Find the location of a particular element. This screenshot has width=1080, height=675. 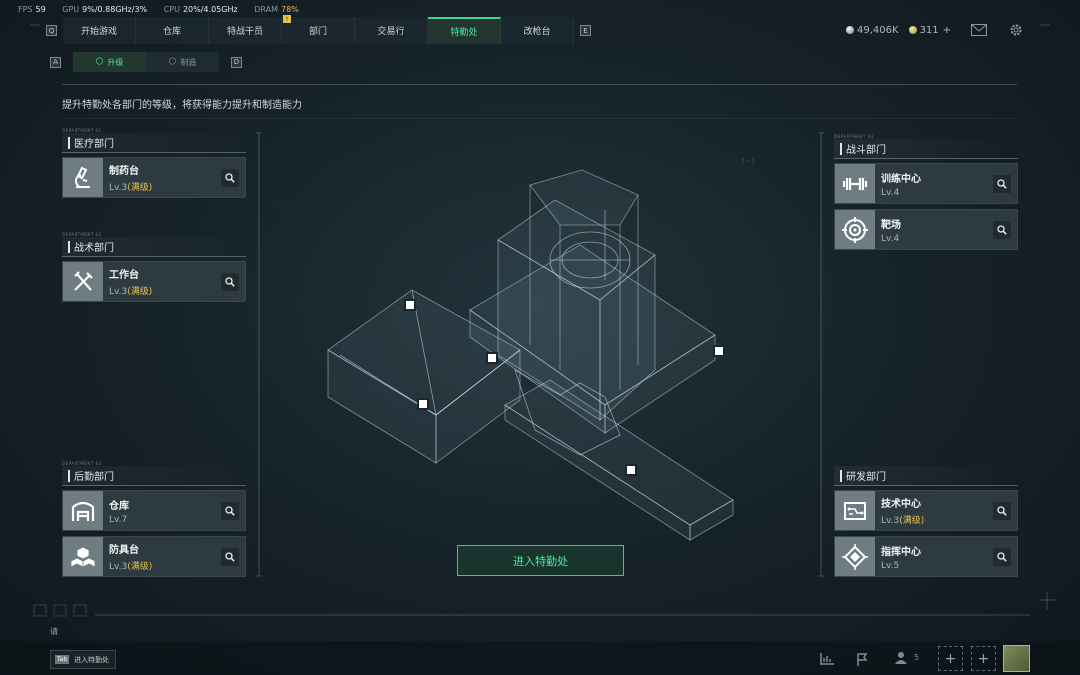

friends-icon is located at coordinates (901, 658).